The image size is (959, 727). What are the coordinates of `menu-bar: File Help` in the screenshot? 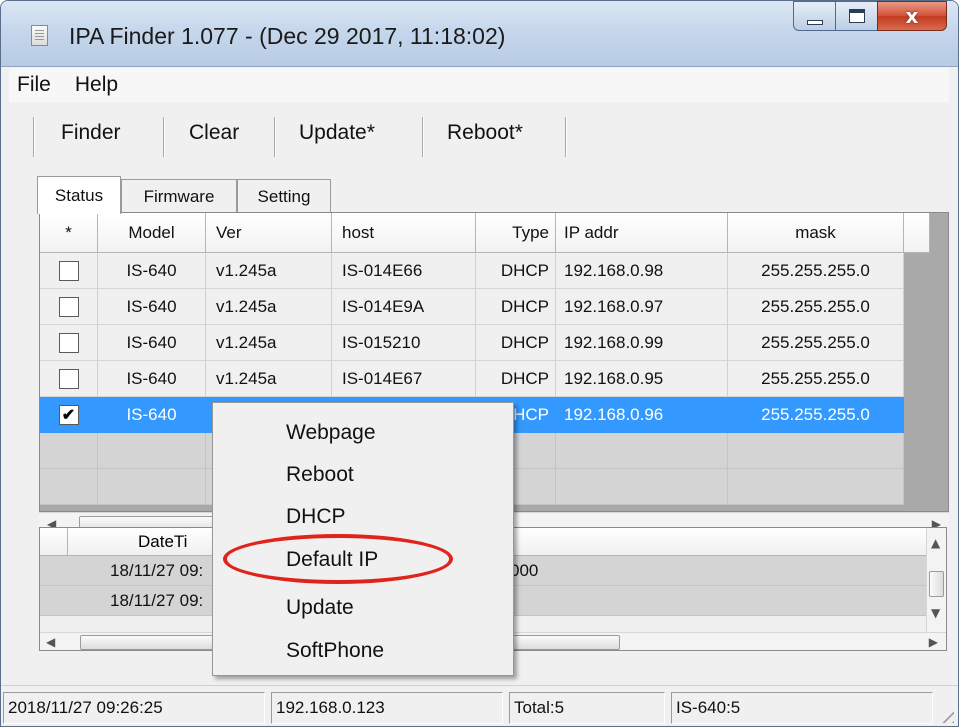 It's located at (479, 85).